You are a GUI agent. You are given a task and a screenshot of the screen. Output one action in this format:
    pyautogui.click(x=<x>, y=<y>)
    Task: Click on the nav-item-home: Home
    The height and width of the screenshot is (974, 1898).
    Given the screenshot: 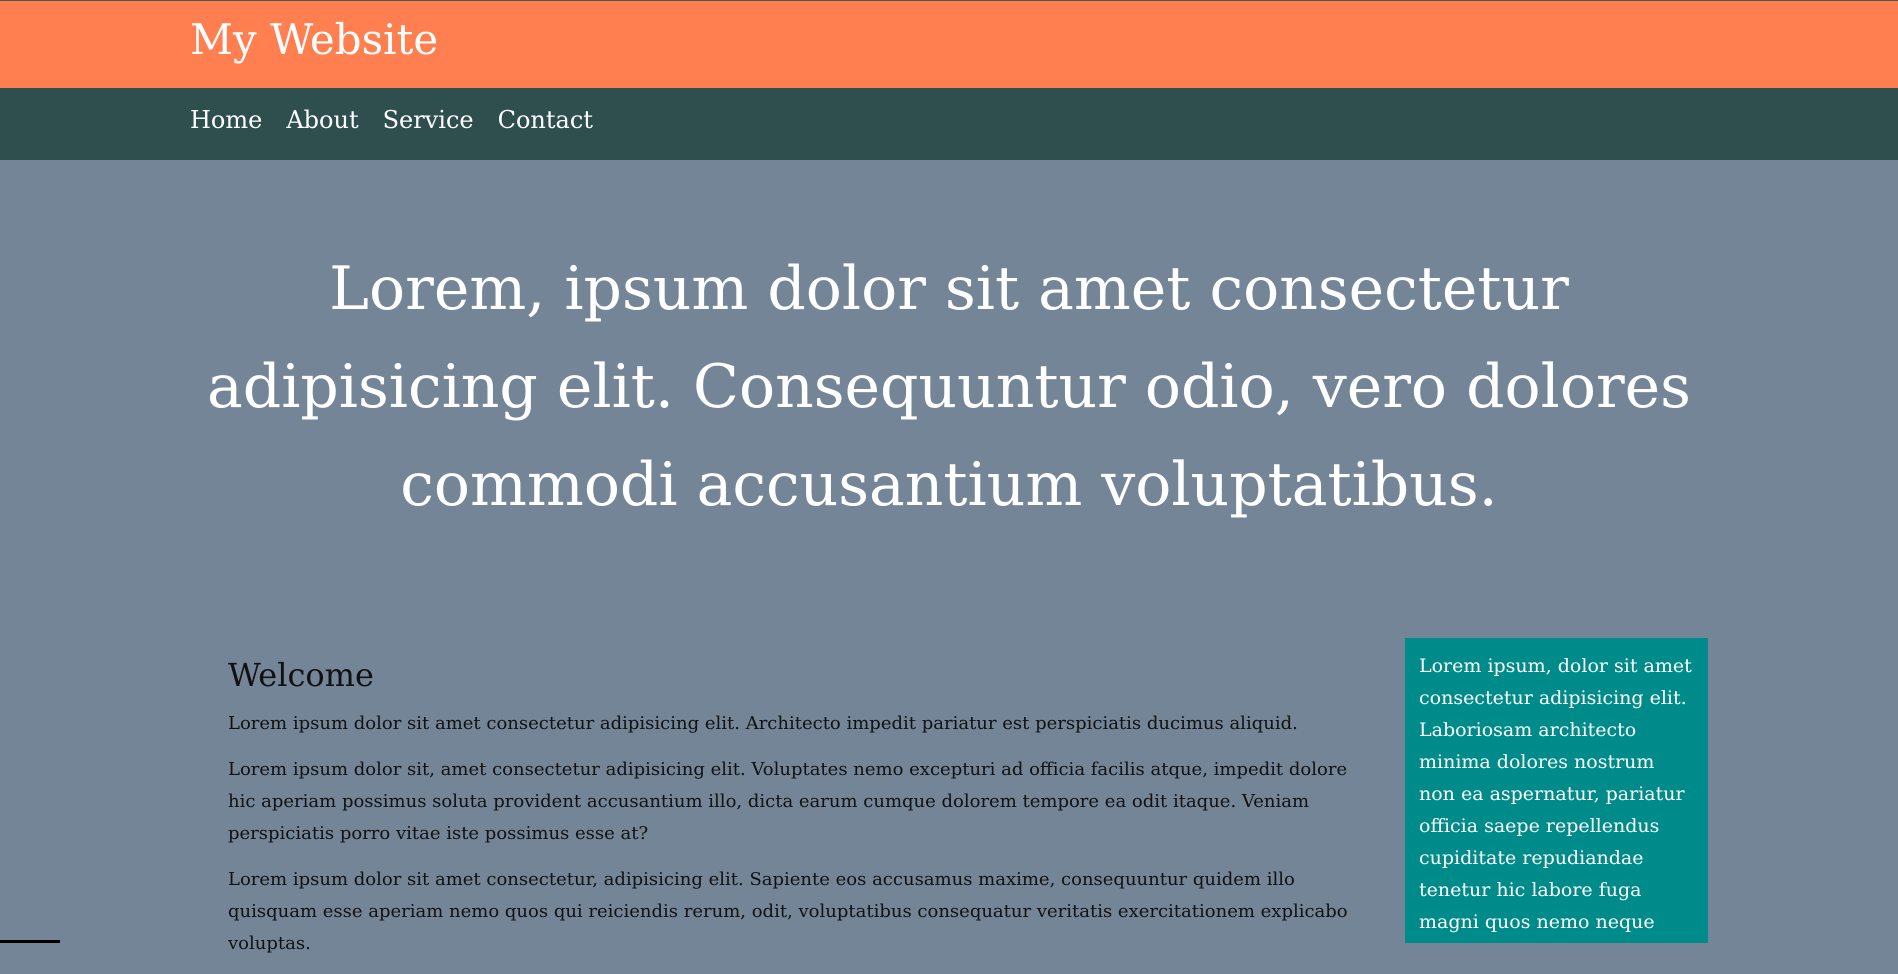 What is the action you would take?
    pyautogui.click(x=226, y=120)
    